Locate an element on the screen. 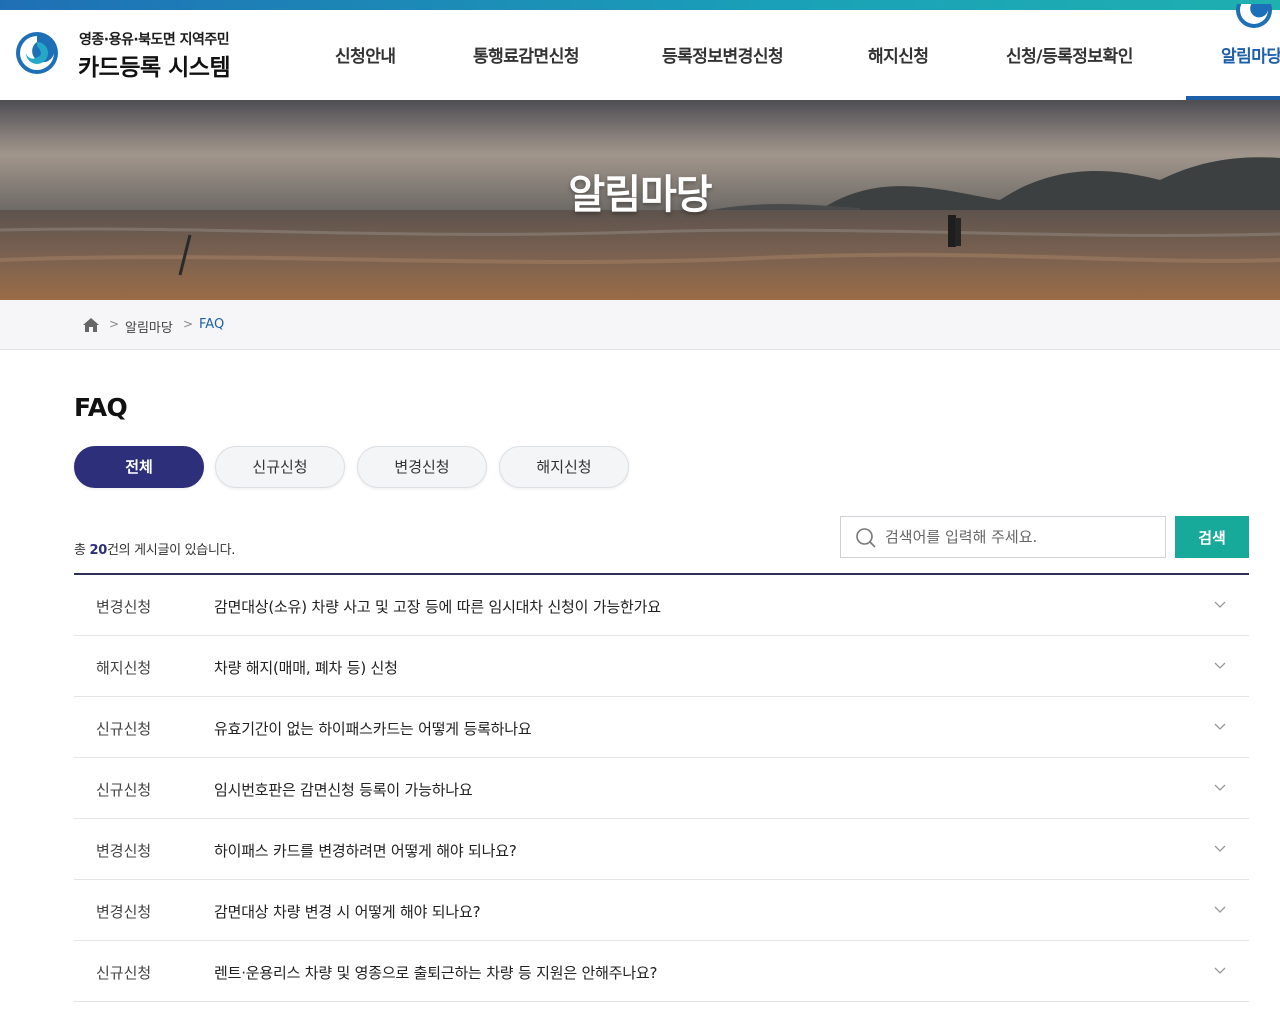 This screenshot has width=1280, height=1024. tab-new-application: 신규신청 is located at coordinates (280, 467).